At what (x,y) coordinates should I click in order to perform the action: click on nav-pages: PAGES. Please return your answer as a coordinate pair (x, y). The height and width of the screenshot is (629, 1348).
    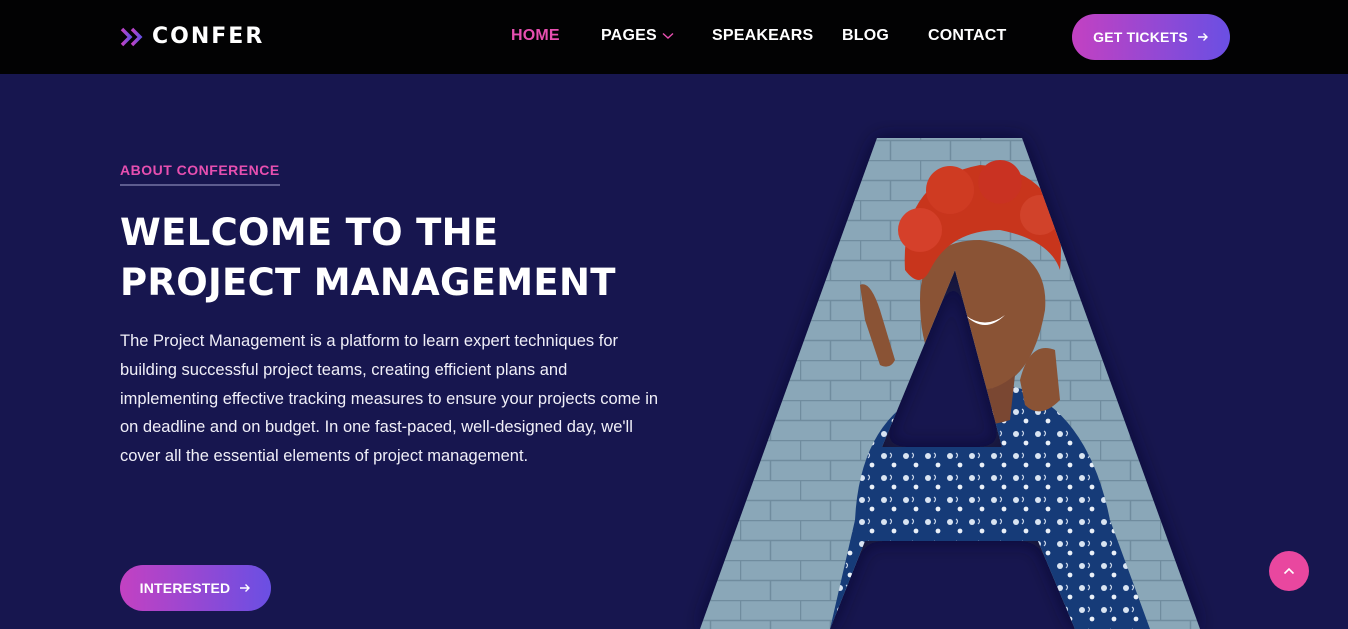
    Looking at the image, I should click on (637, 36).